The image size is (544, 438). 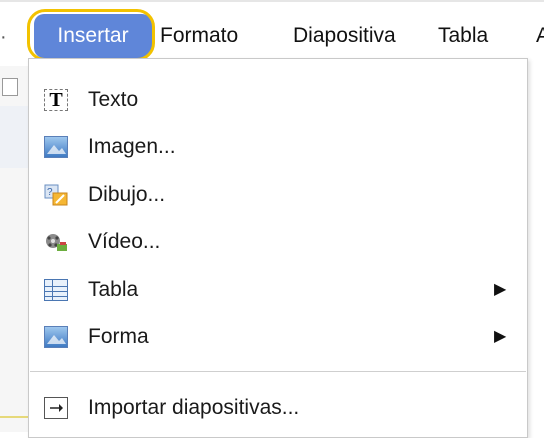 What do you see at coordinates (56, 242) in the screenshot?
I see `video-icon` at bounding box center [56, 242].